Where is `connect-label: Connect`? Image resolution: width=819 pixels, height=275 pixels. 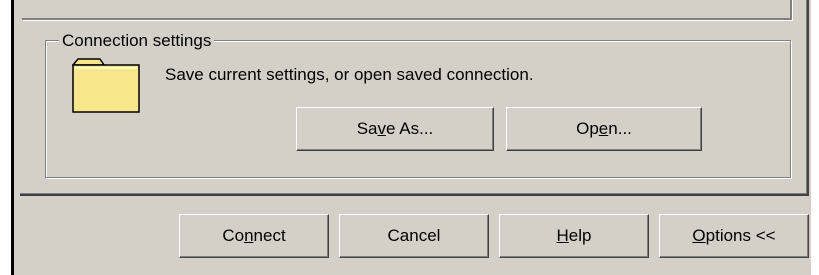
connect-label: Connect is located at coordinates (254, 235).